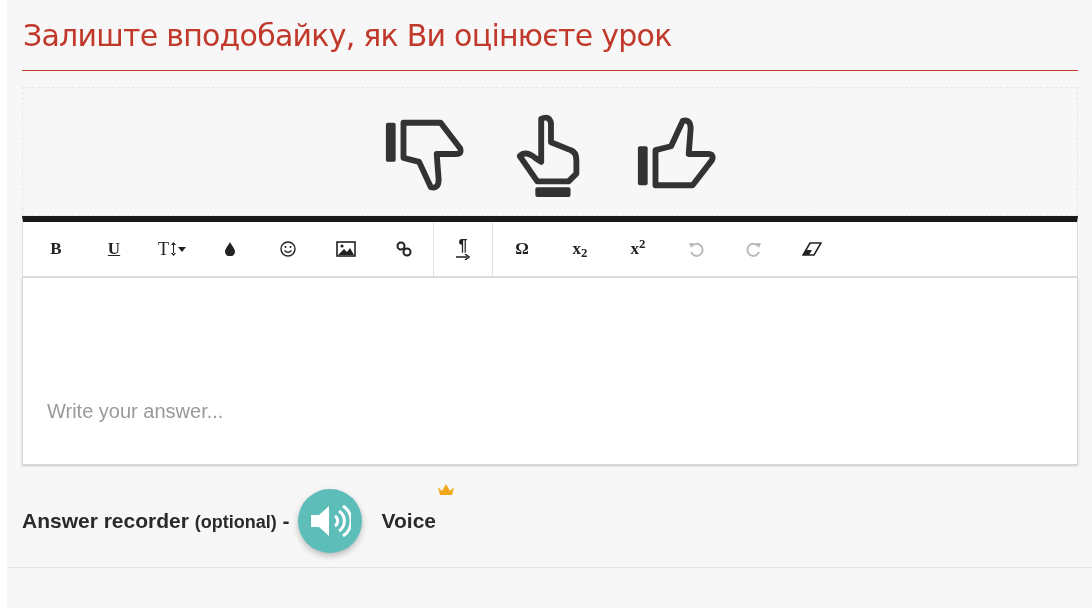  Describe the element at coordinates (114, 249) in the screenshot. I see `toolbar-button: U` at that location.